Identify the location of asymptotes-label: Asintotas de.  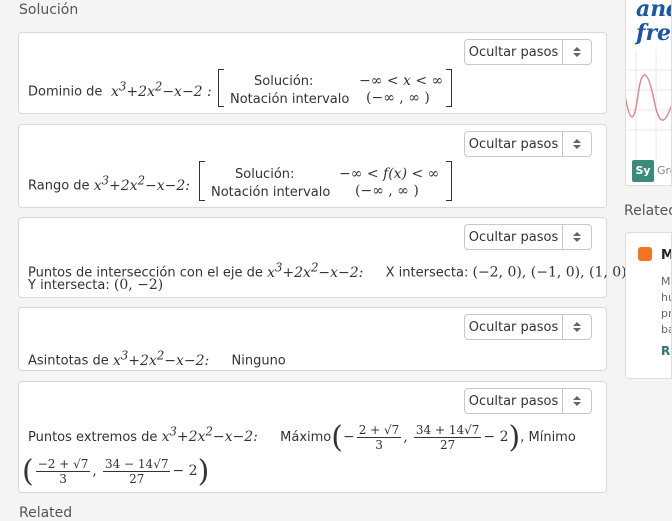
(68, 361).